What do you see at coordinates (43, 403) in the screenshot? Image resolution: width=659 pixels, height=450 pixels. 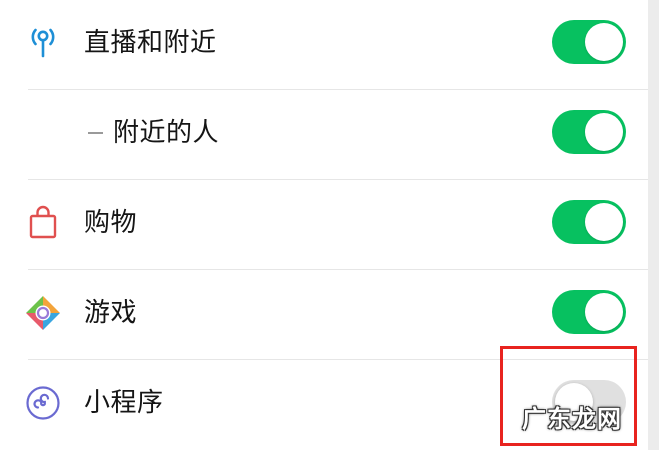 I see `mini-program-icon` at bounding box center [43, 403].